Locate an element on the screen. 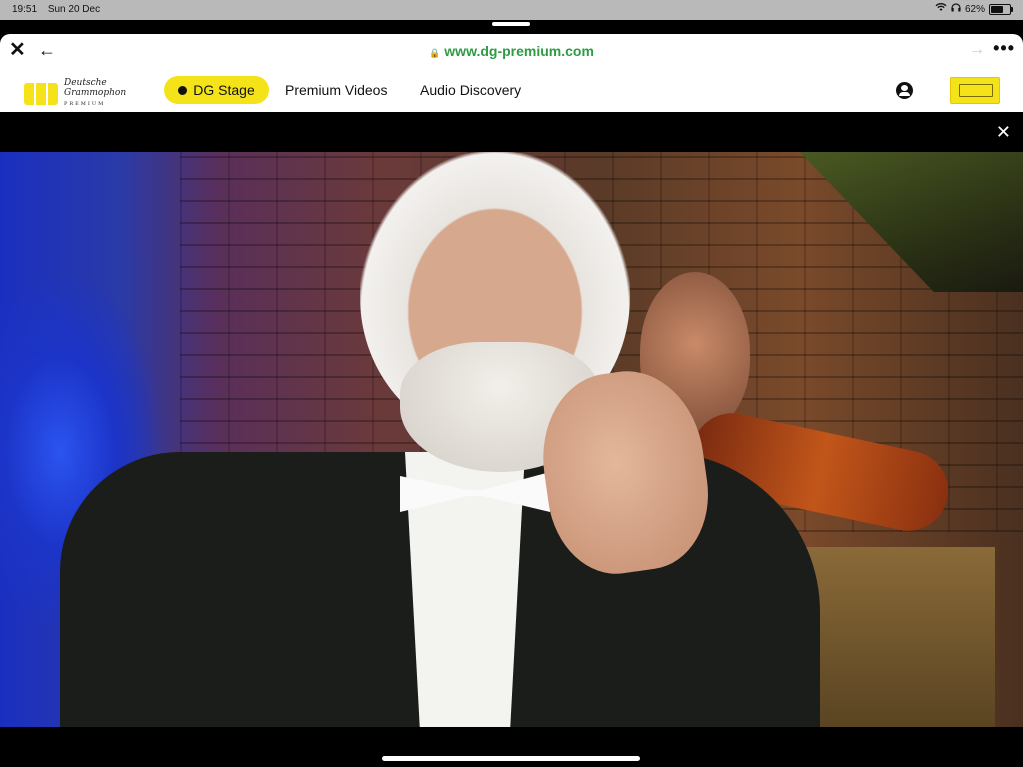  nav-item-audio-discovery: Audio Discovery is located at coordinates (470, 90).